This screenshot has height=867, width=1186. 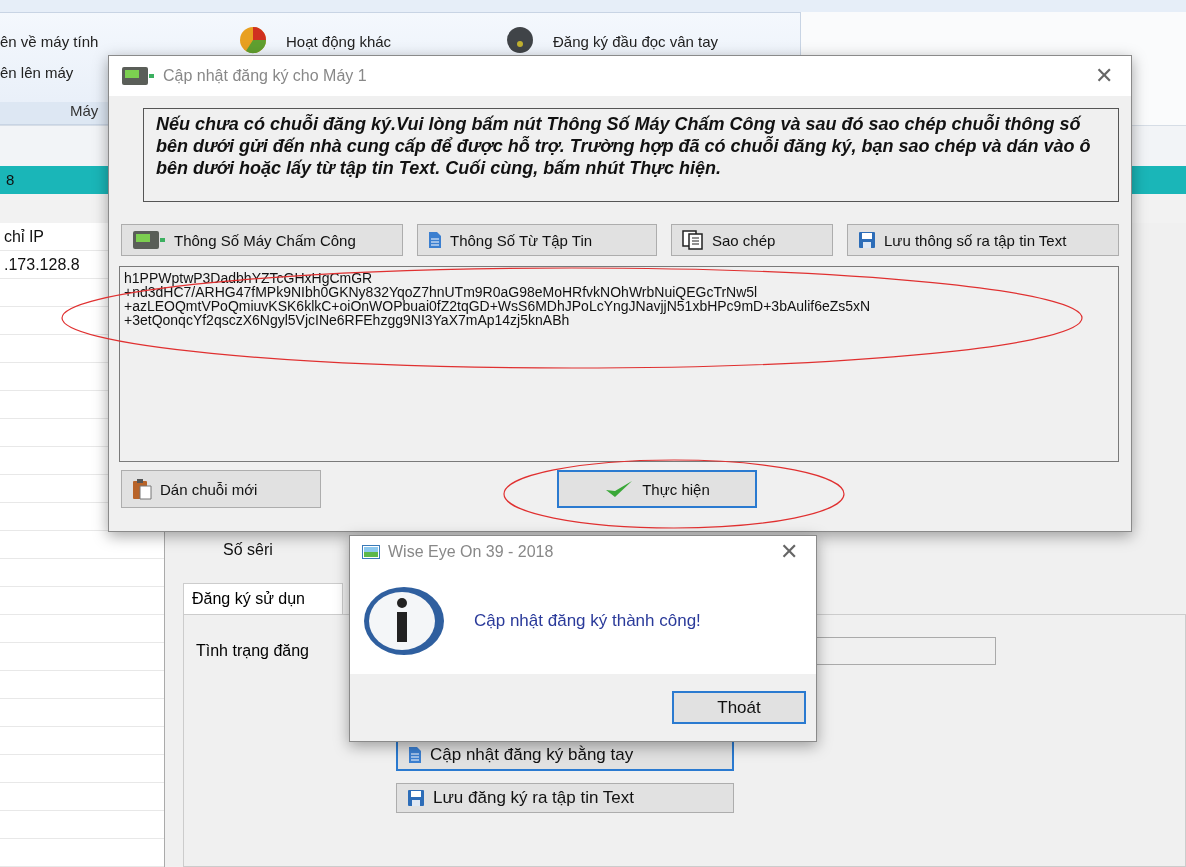 I want to click on message-text: Cập nhật đăng ký thành công!, so click(x=587, y=621).